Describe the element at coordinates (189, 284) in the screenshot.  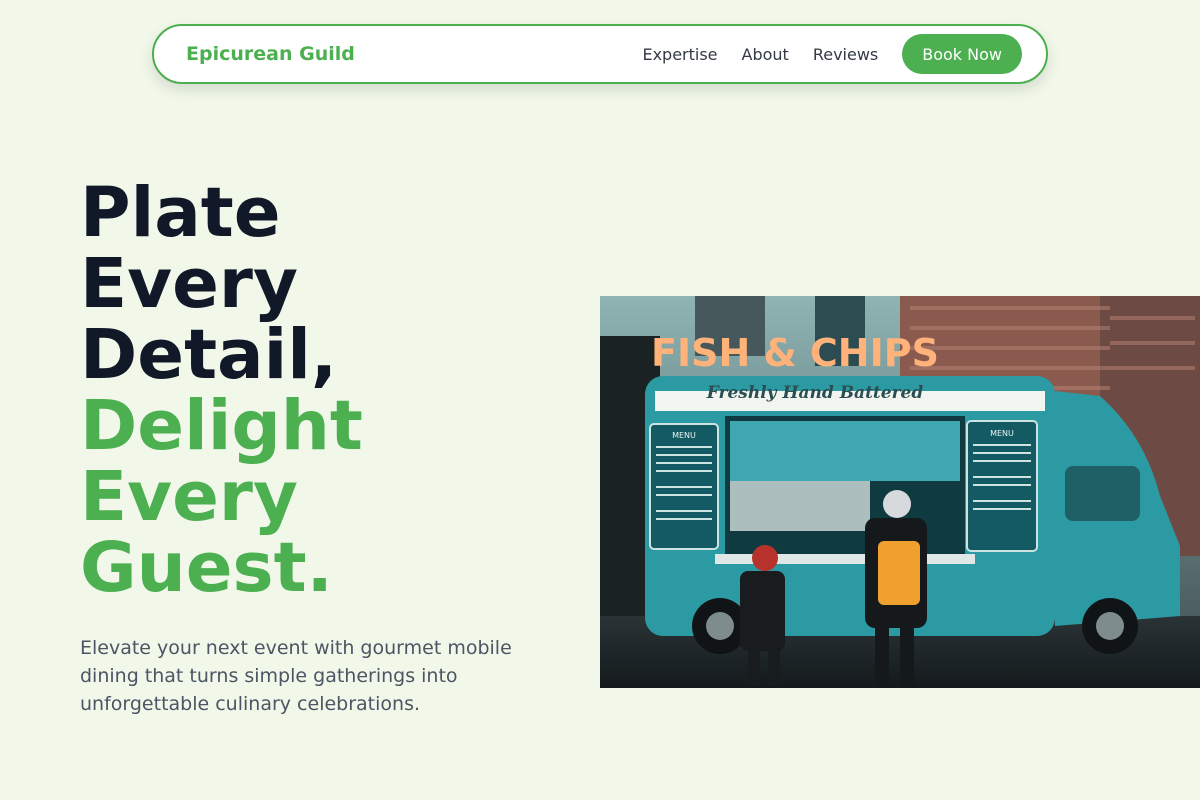
I see `headline-line: Every` at that location.